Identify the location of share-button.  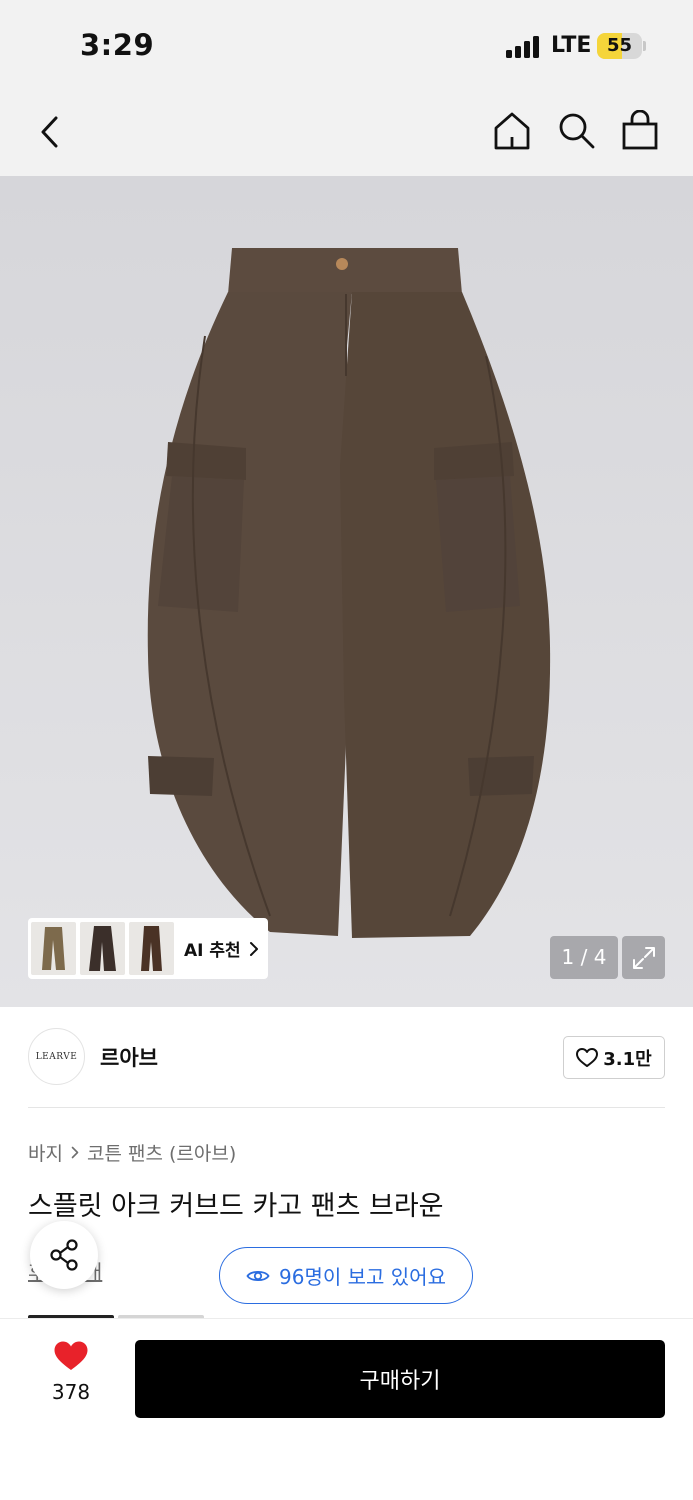
(64, 1255).